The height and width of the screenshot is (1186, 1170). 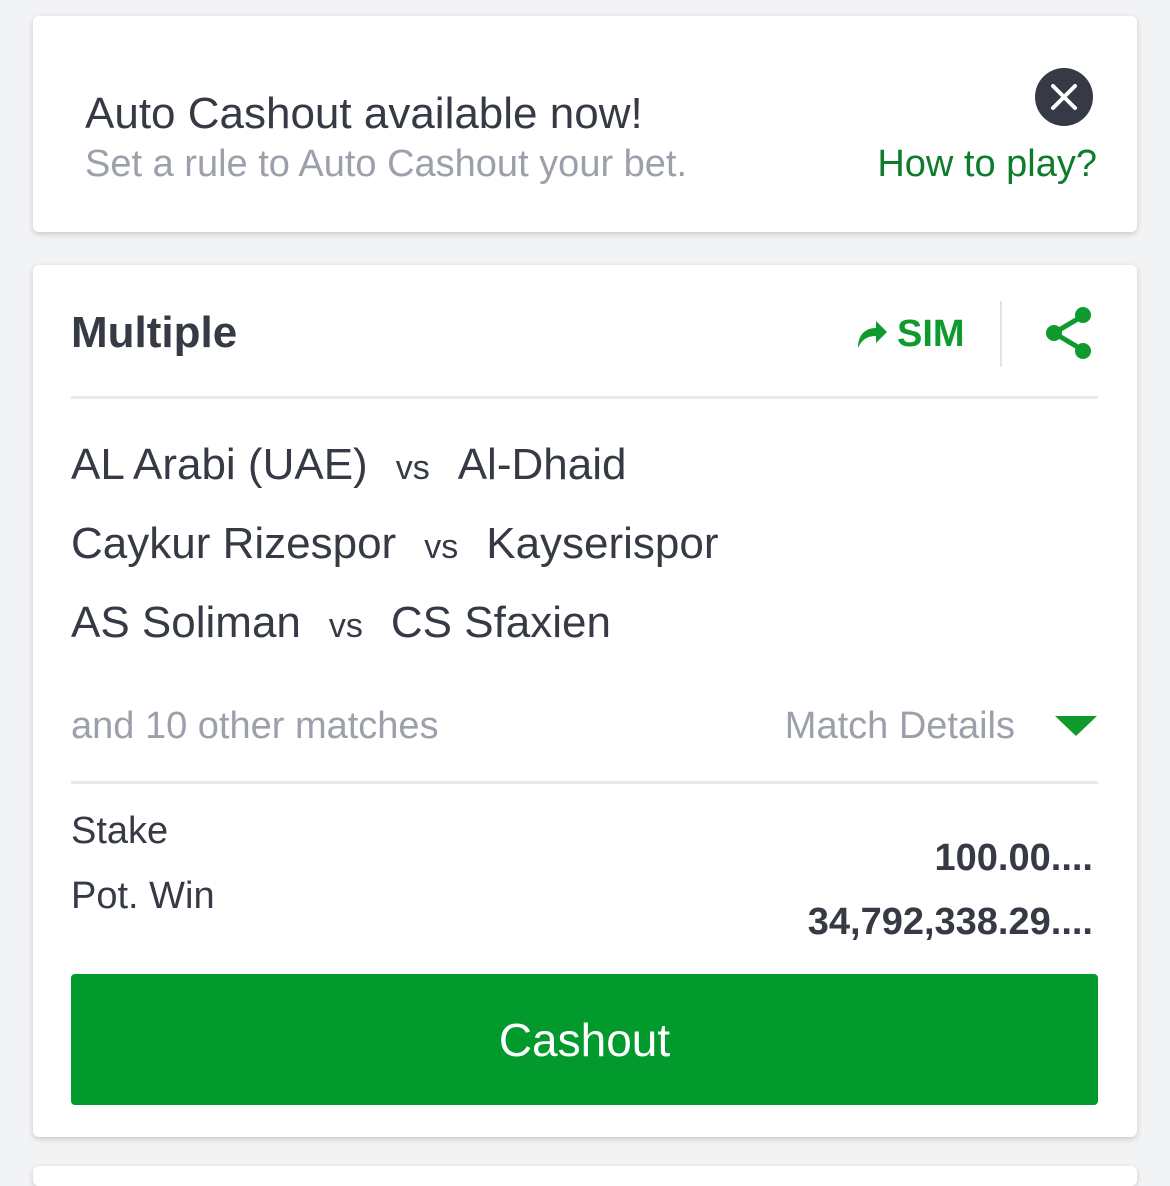 What do you see at coordinates (872, 334) in the screenshot?
I see `share-arrow-icon` at bounding box center [872, 334].